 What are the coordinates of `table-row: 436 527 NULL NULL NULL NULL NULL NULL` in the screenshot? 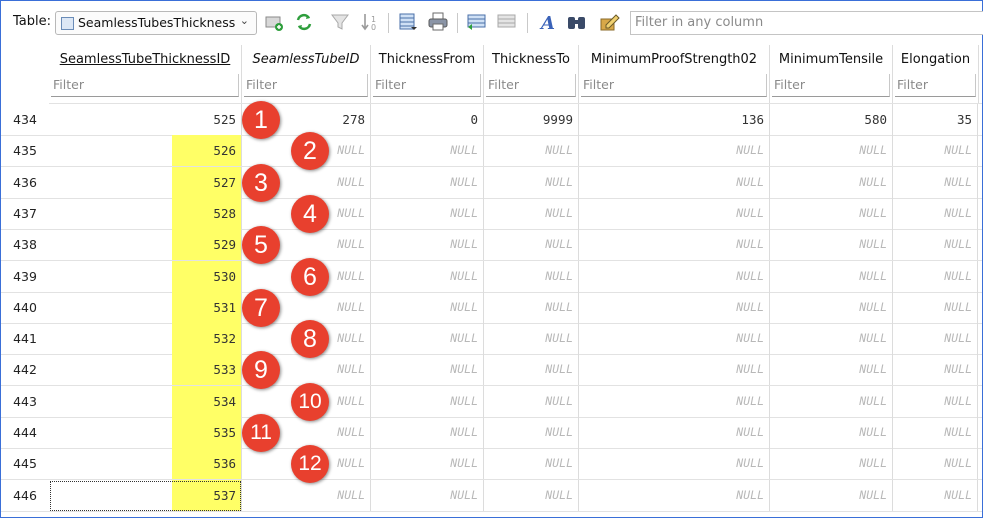 It's located at (491, 182).